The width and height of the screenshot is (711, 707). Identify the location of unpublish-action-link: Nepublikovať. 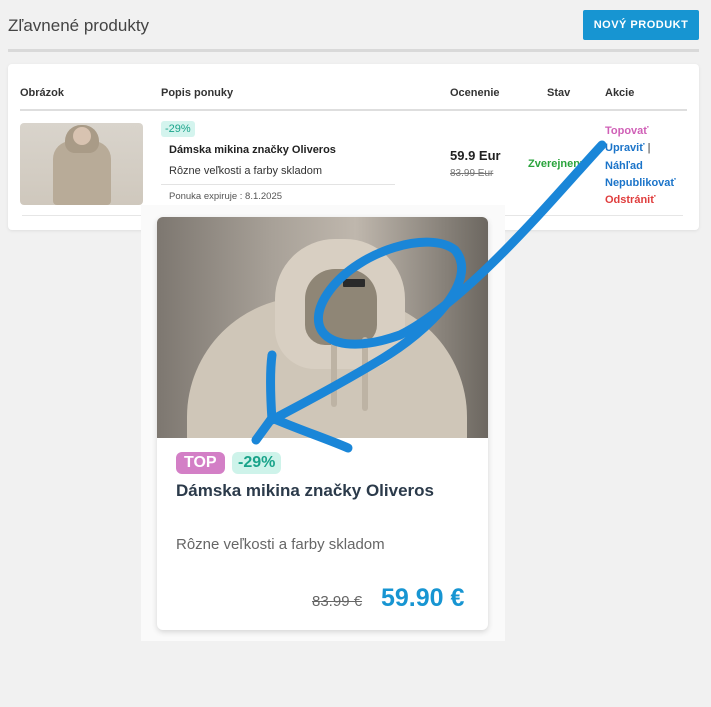
(640, 183).